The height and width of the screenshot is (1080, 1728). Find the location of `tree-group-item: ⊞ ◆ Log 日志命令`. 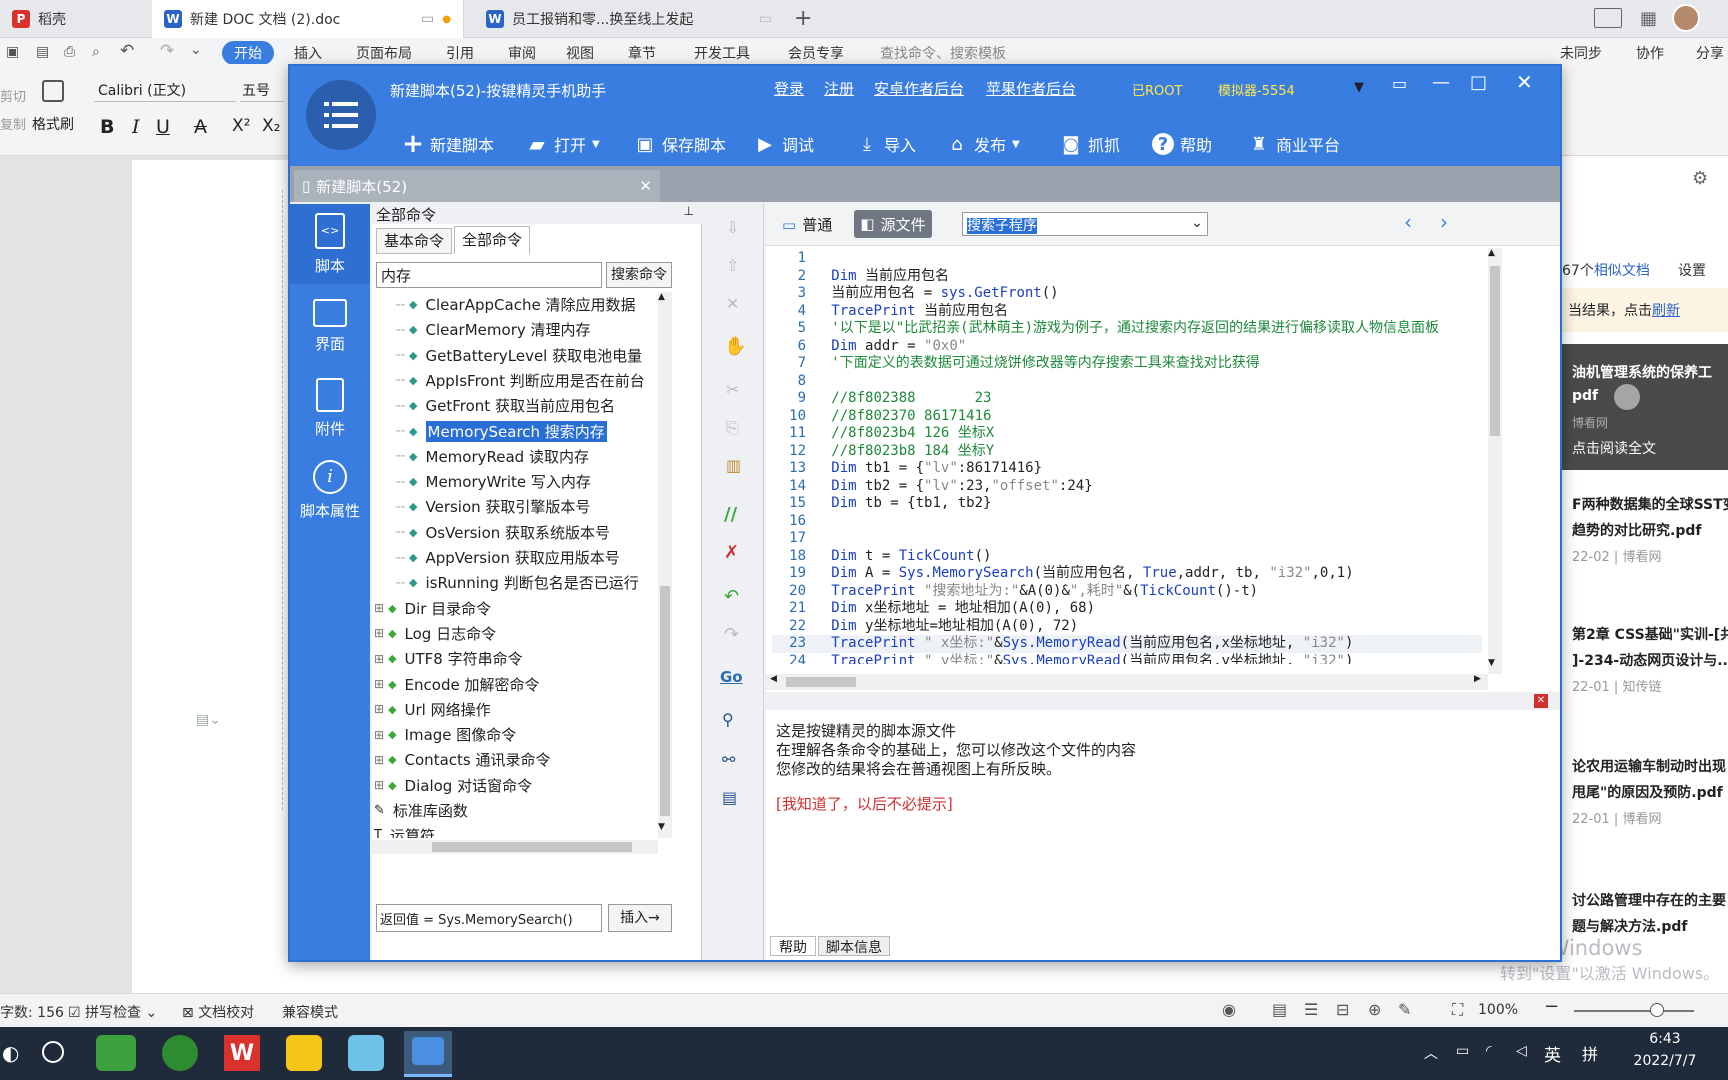

tree-group-item: ⊞ ◆ Log 日志命令 is located at coordinates (435, 633).